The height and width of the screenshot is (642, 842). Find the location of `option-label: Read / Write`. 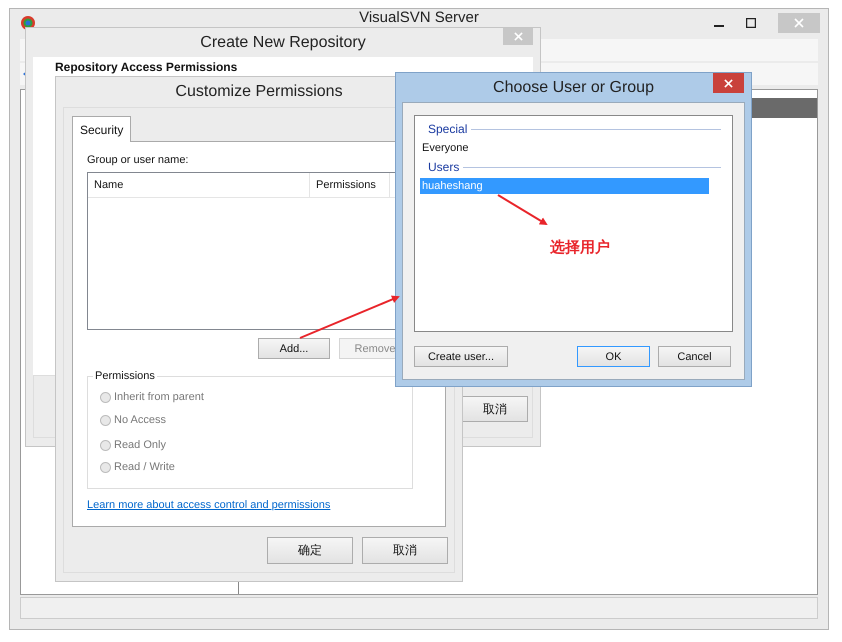

option-label: Read / Write is located at coordinates (144, 467).